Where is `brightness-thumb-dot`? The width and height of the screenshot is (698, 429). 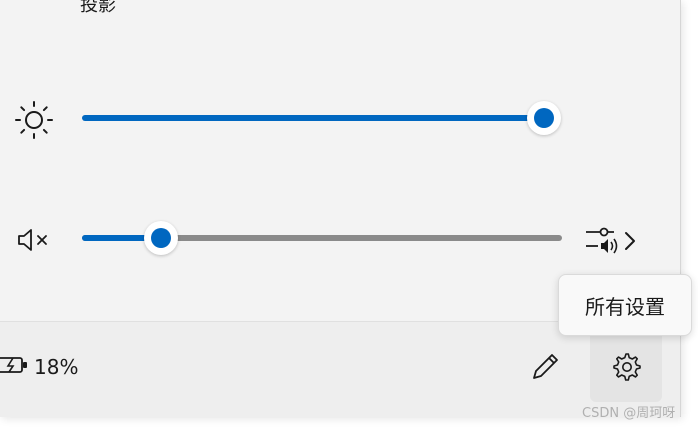 brightness-thumb-dot is located at coordinates (544, 118).